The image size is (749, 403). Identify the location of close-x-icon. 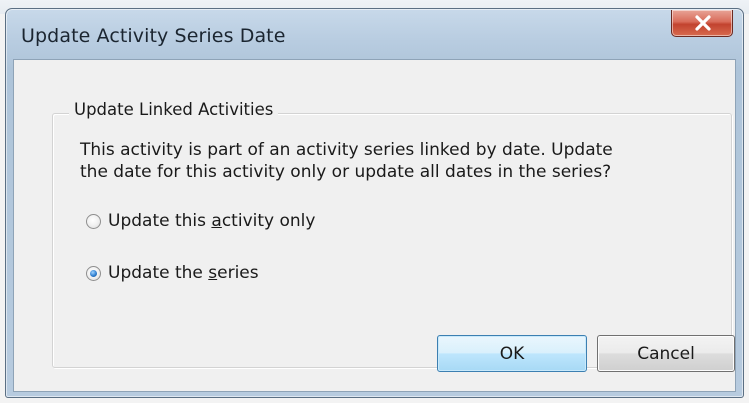
(703, 23).